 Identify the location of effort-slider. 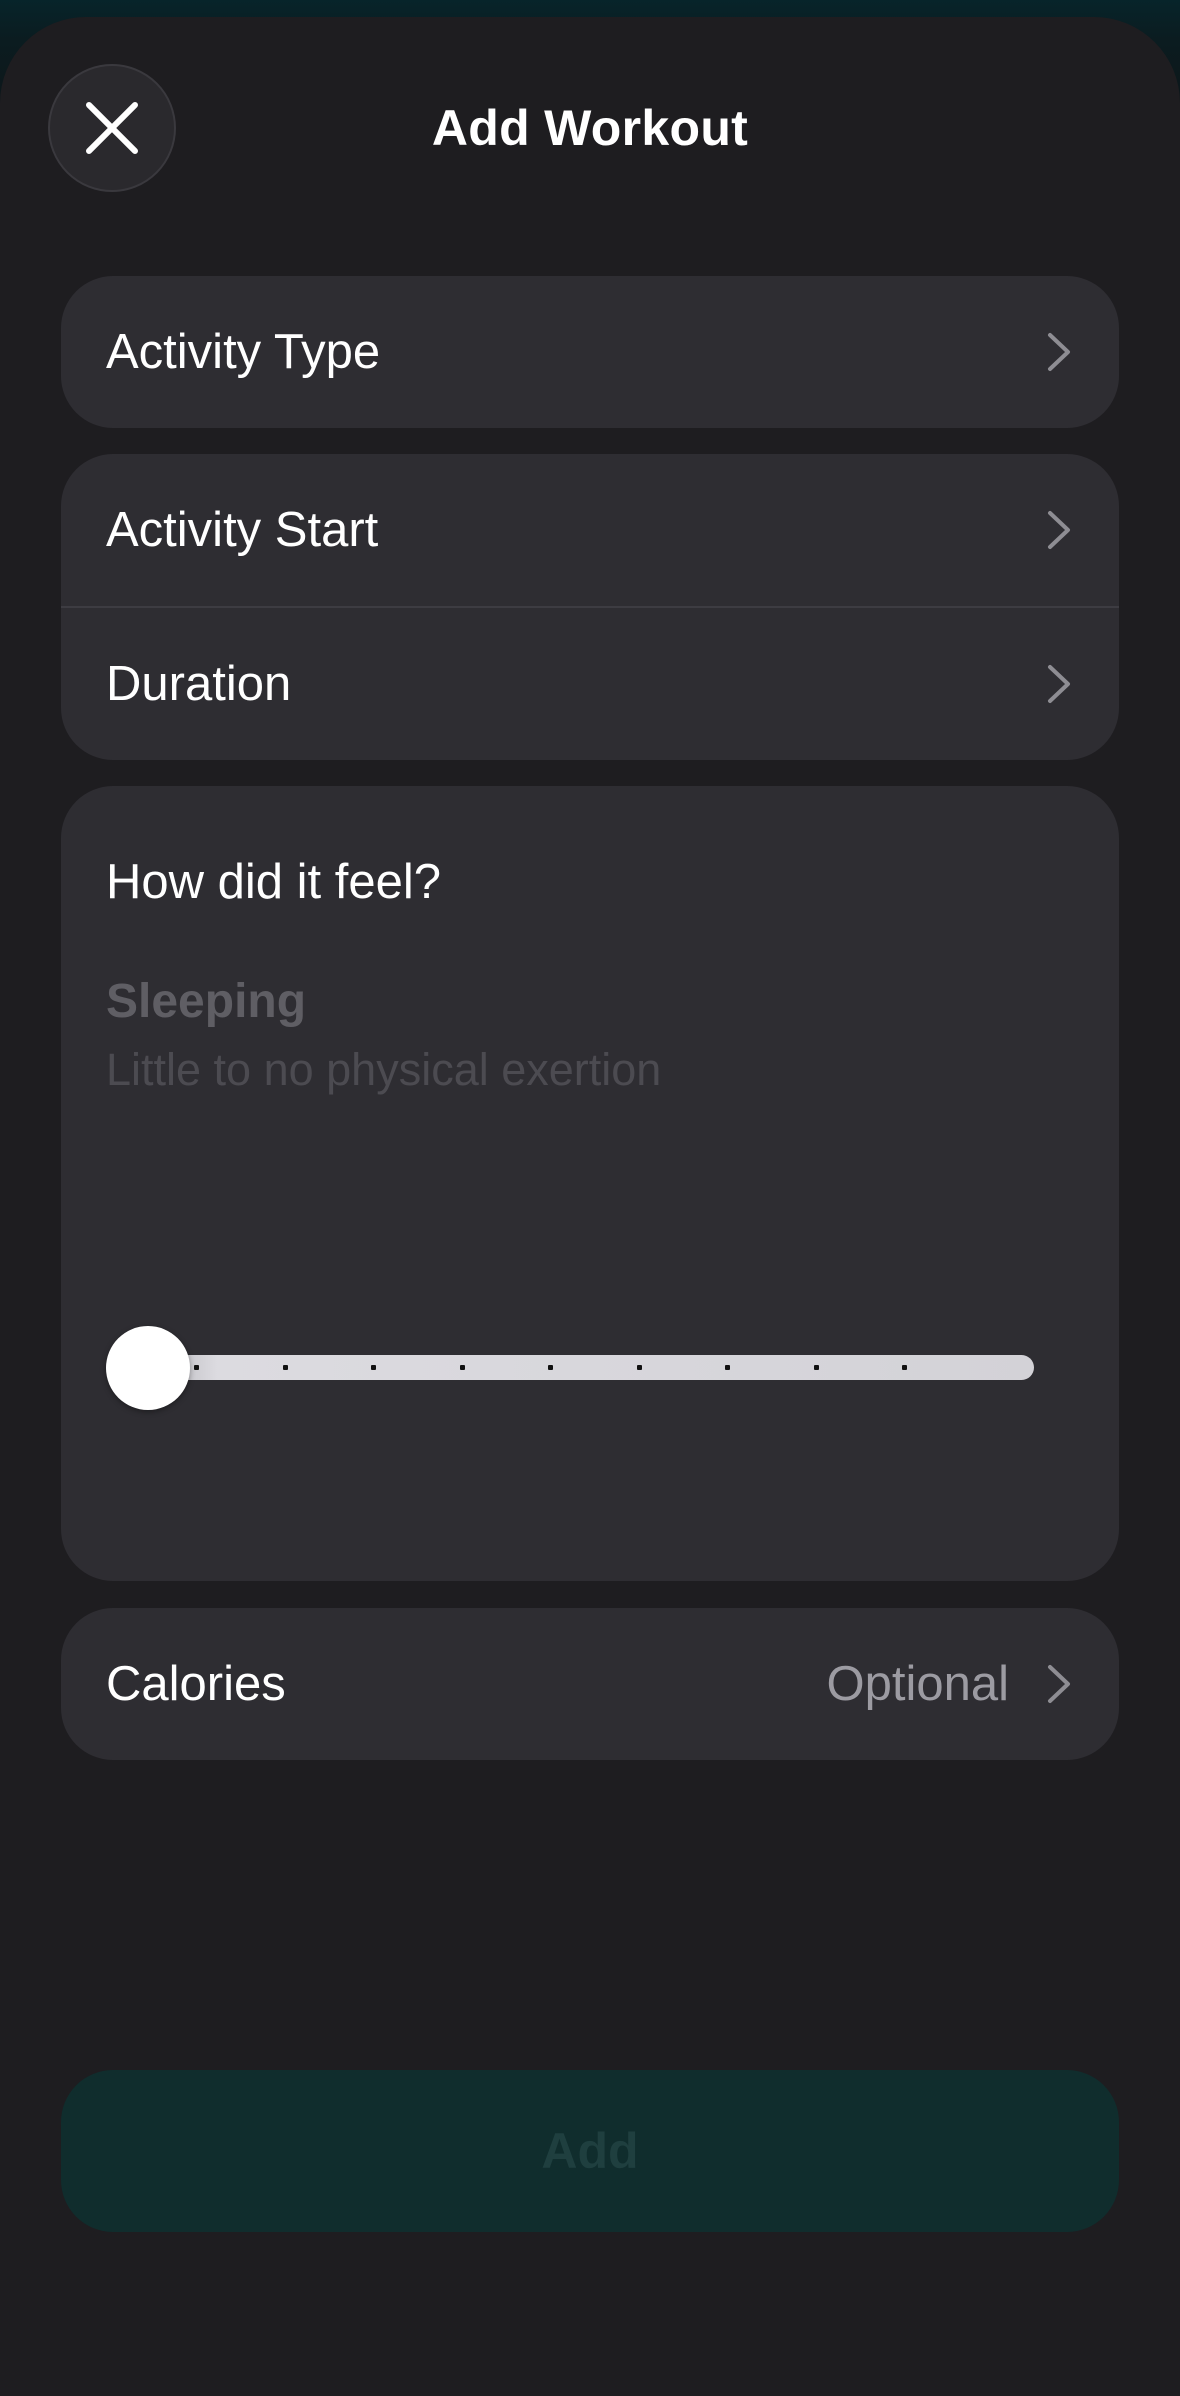
(570, 1368).